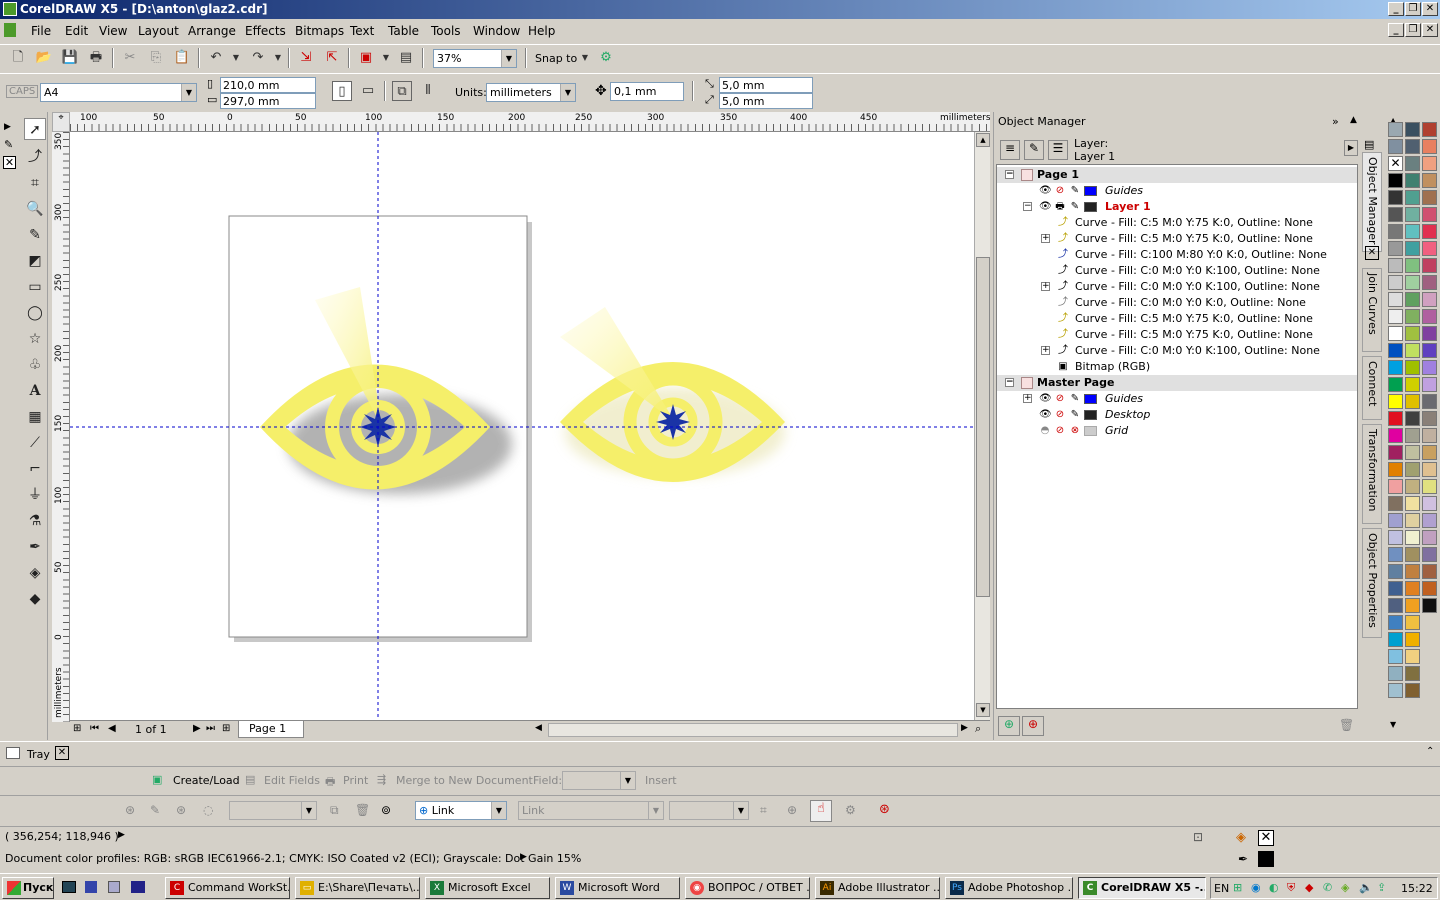 The image size is (1440, 900). What do you see at coordinates (366, 58) in the screenshot?
I see `application-launcher-icon: ▣` at bounding box center [366, 58].